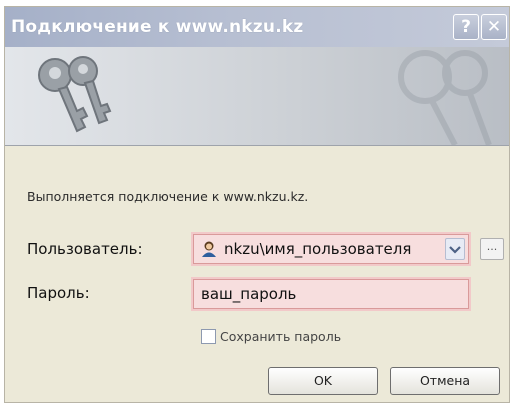  Describe the element at coordinates (208, 336) in the screenshot. I see `save-password-checkbox` at that location.